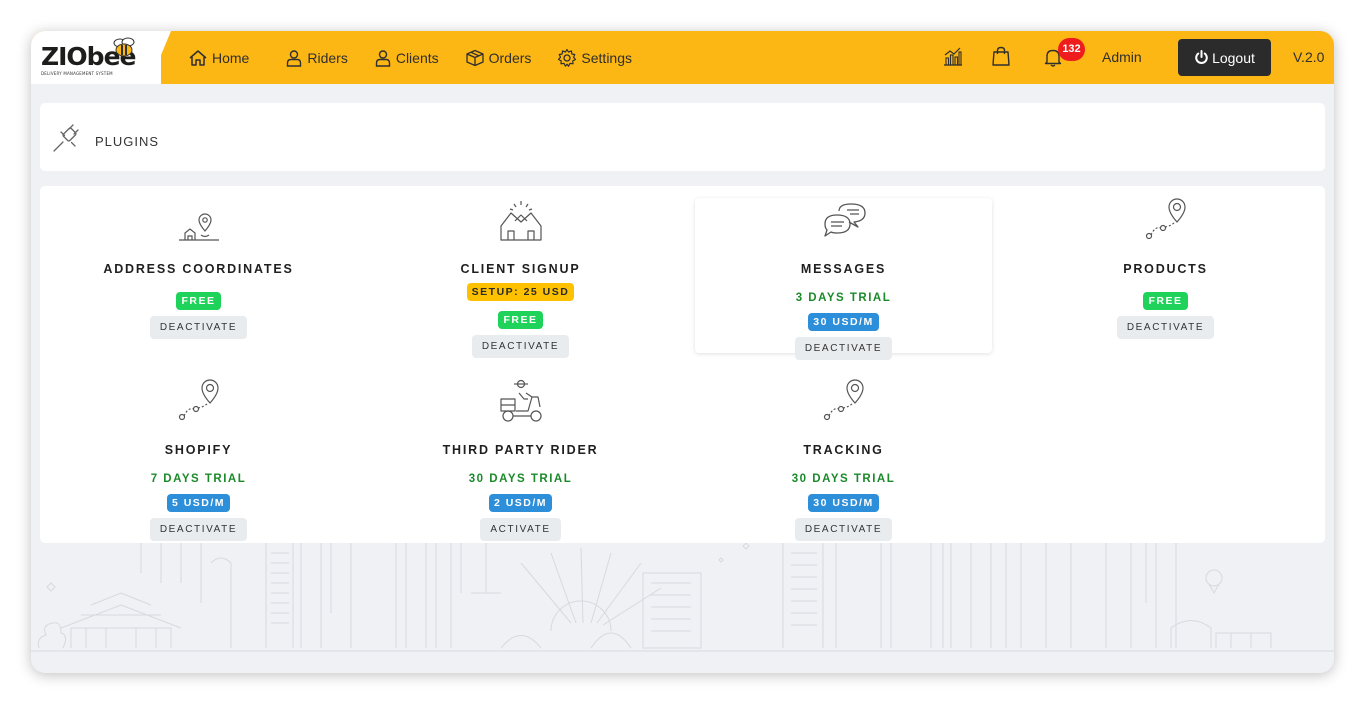 The width and height of the screenshot is (1366, 708). What do you see at coordinates (520, 450) in the screenshot?
I see `plugin-name: THIRD PARTY RIDER` at bounding box center [520, 450].